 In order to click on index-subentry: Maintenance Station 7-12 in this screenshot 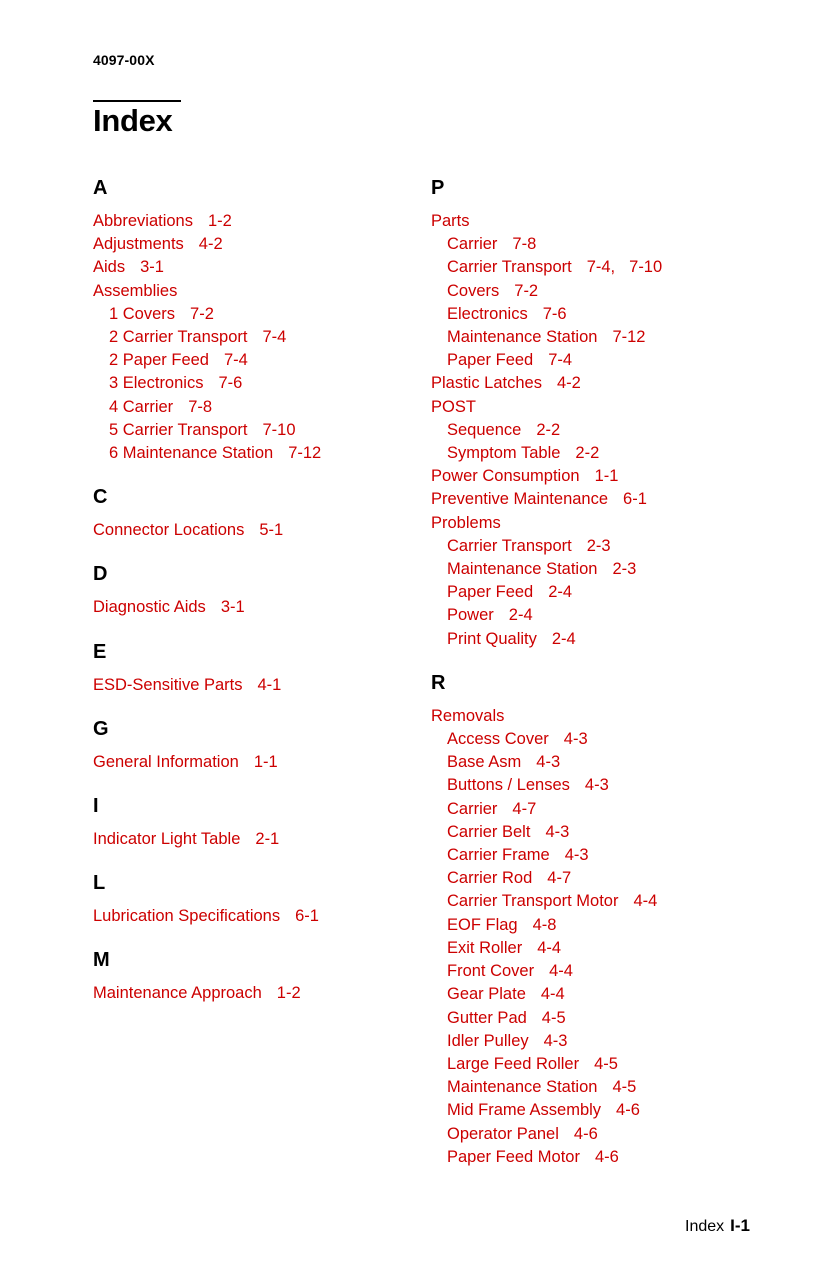, I will do `click(606, 337)`.